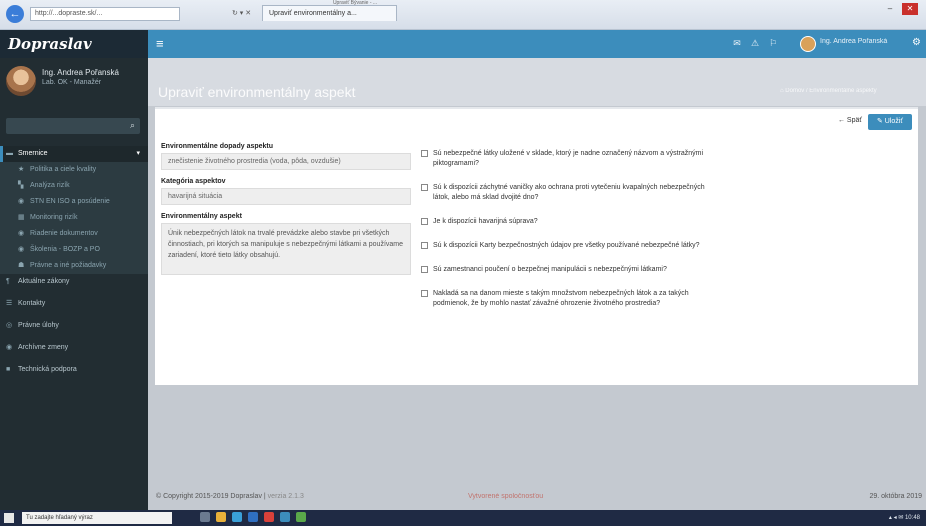 The height and width of the screenshot is (526, 926). What do you see at coordinates (217, 146) in the screenshot?
I see `impacts-label: Environmentálne dopady aspektu` at bounding box center [217, 146].